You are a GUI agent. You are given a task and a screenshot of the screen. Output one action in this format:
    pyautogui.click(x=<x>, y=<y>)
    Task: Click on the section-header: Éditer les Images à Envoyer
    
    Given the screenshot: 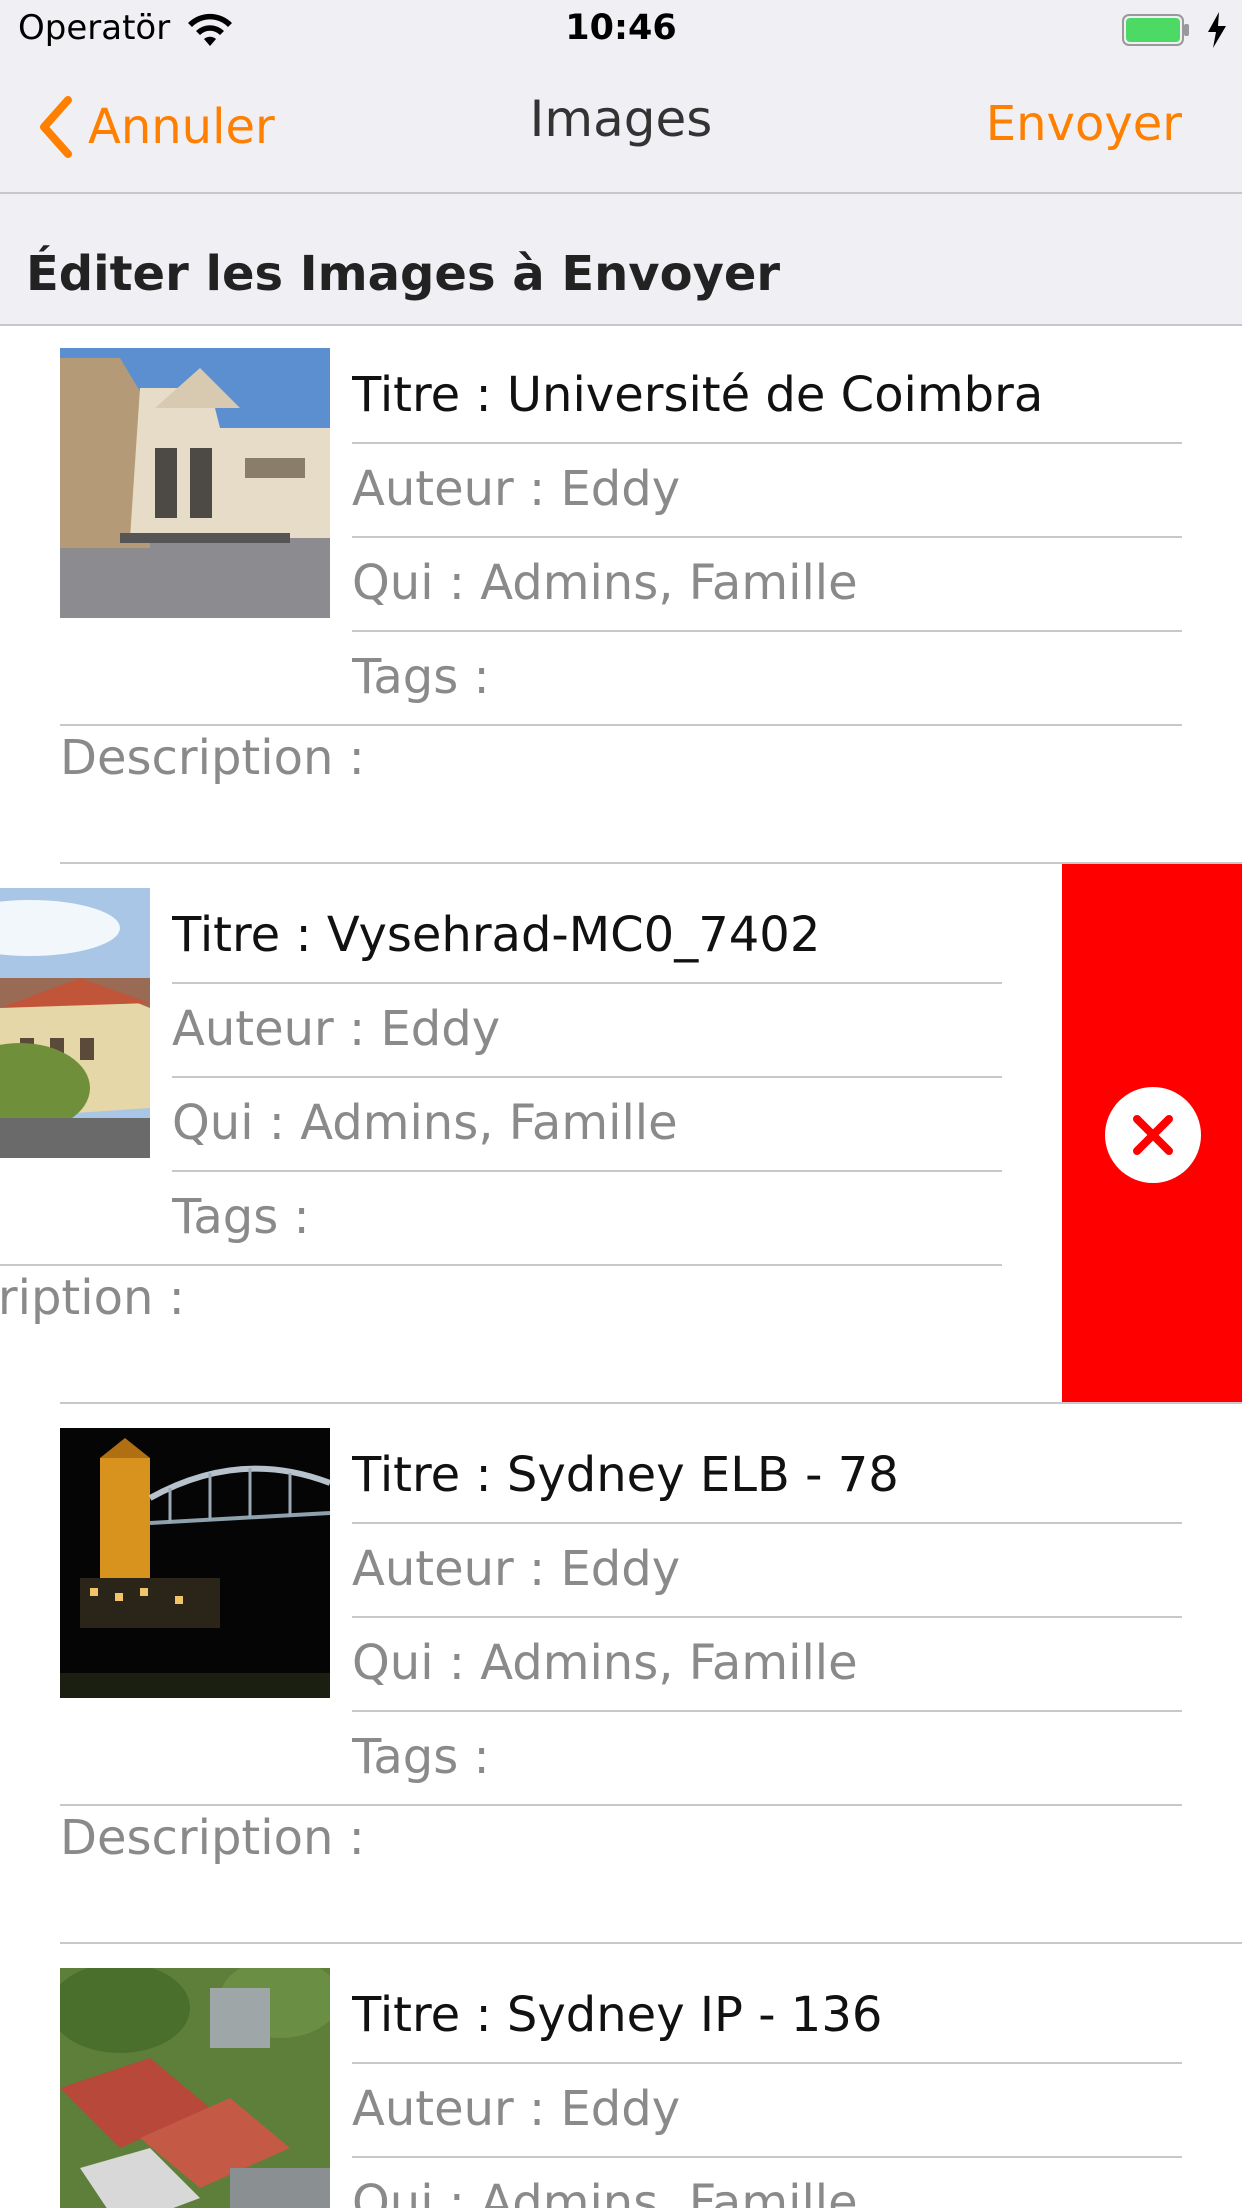 What is the action you would take?
    pyautogui.click(x=621, y=260)
    